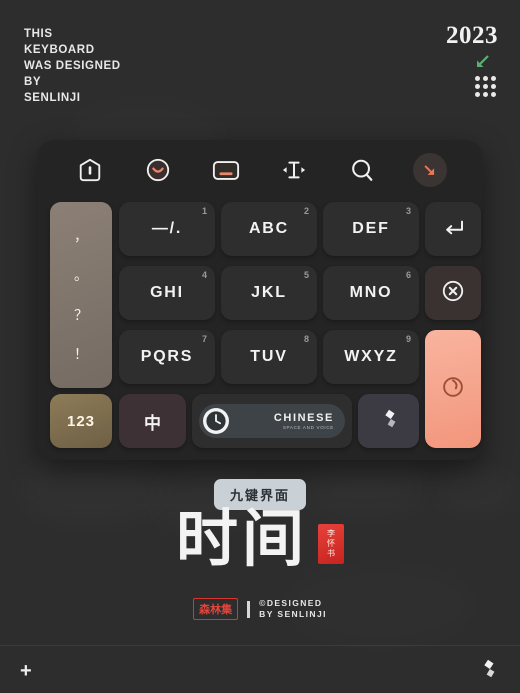  I want to click on punctuation-exclaim: ！, so click(81, 354).